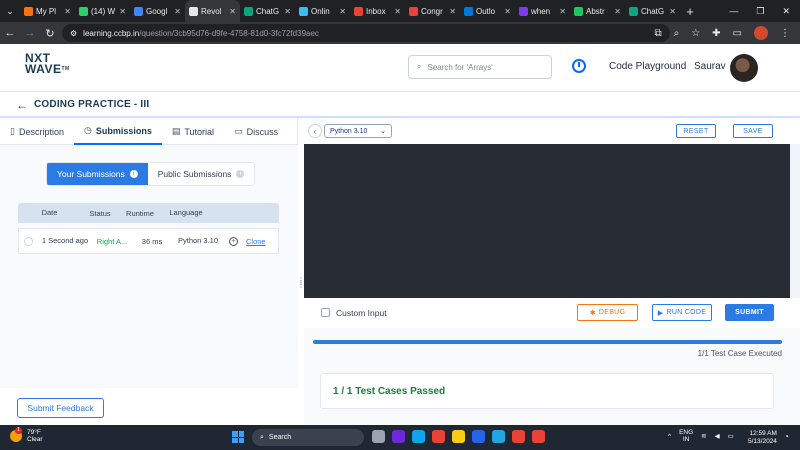 The height and width of the screenshot is (450, 800). What do you see at coordinates (795, 221) in the screenshot?
I see `scrollbar` at bounding box center [795, 221].